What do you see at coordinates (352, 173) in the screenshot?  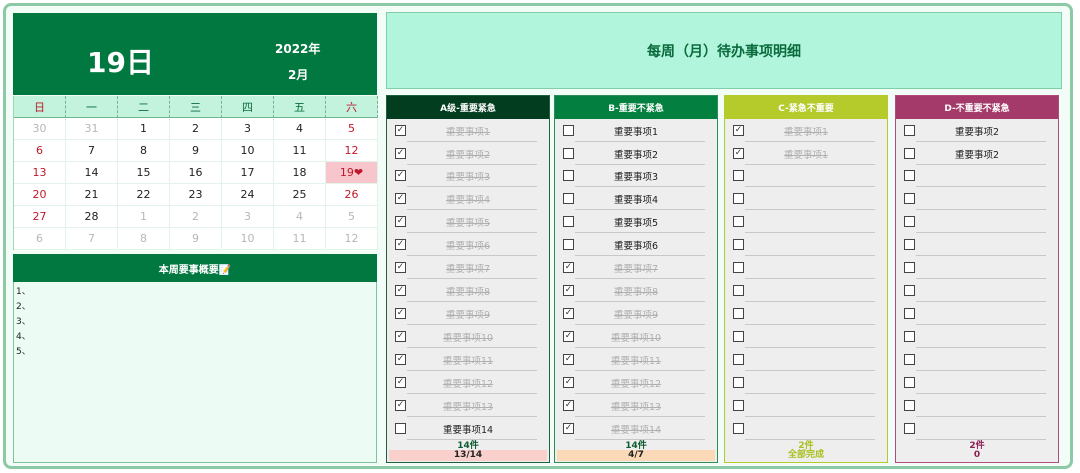 I see `calendar-day-today: 19❤` at bounding box center [352, 173].